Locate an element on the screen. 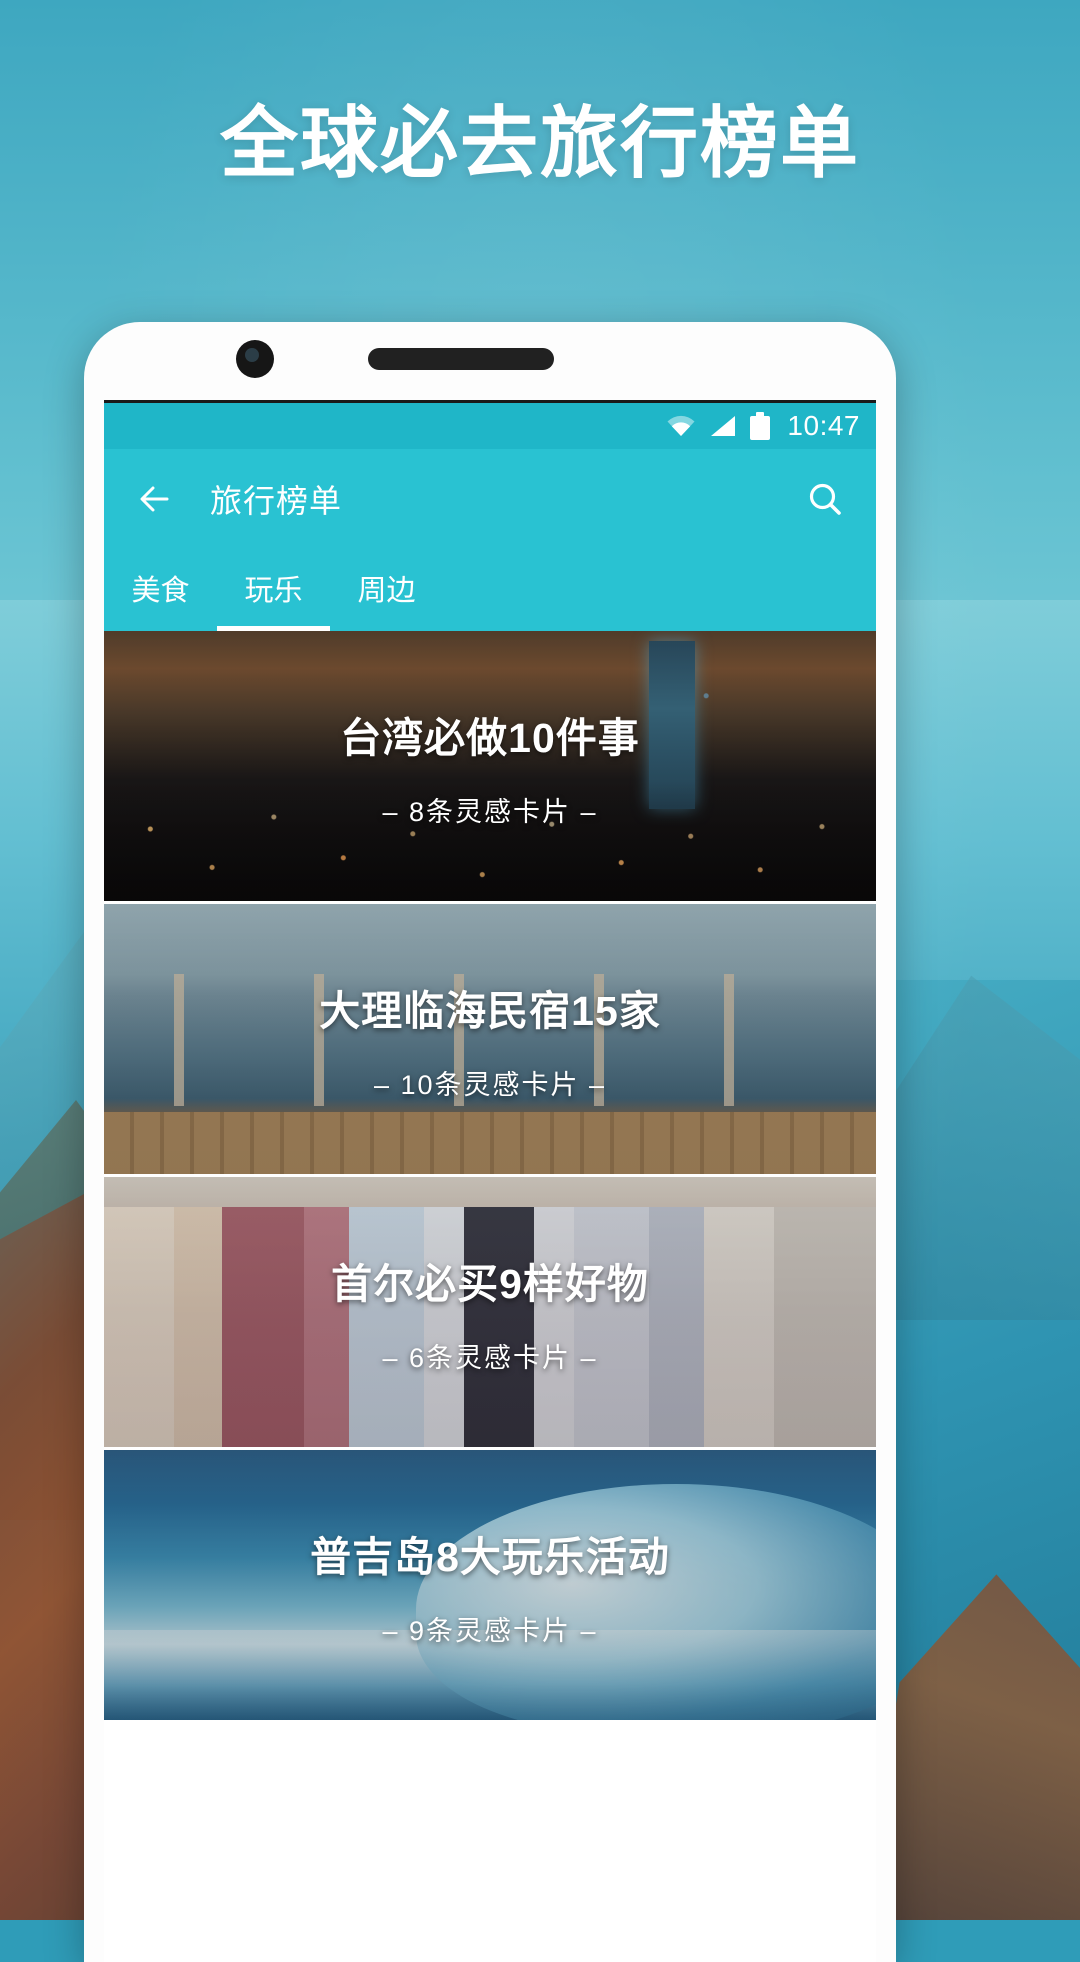 The height and width of the screenshot is (1962, 1080). list-item: 台湾必做10件事 – 8条灵感卡片 – is located at coordinates (490, 766).